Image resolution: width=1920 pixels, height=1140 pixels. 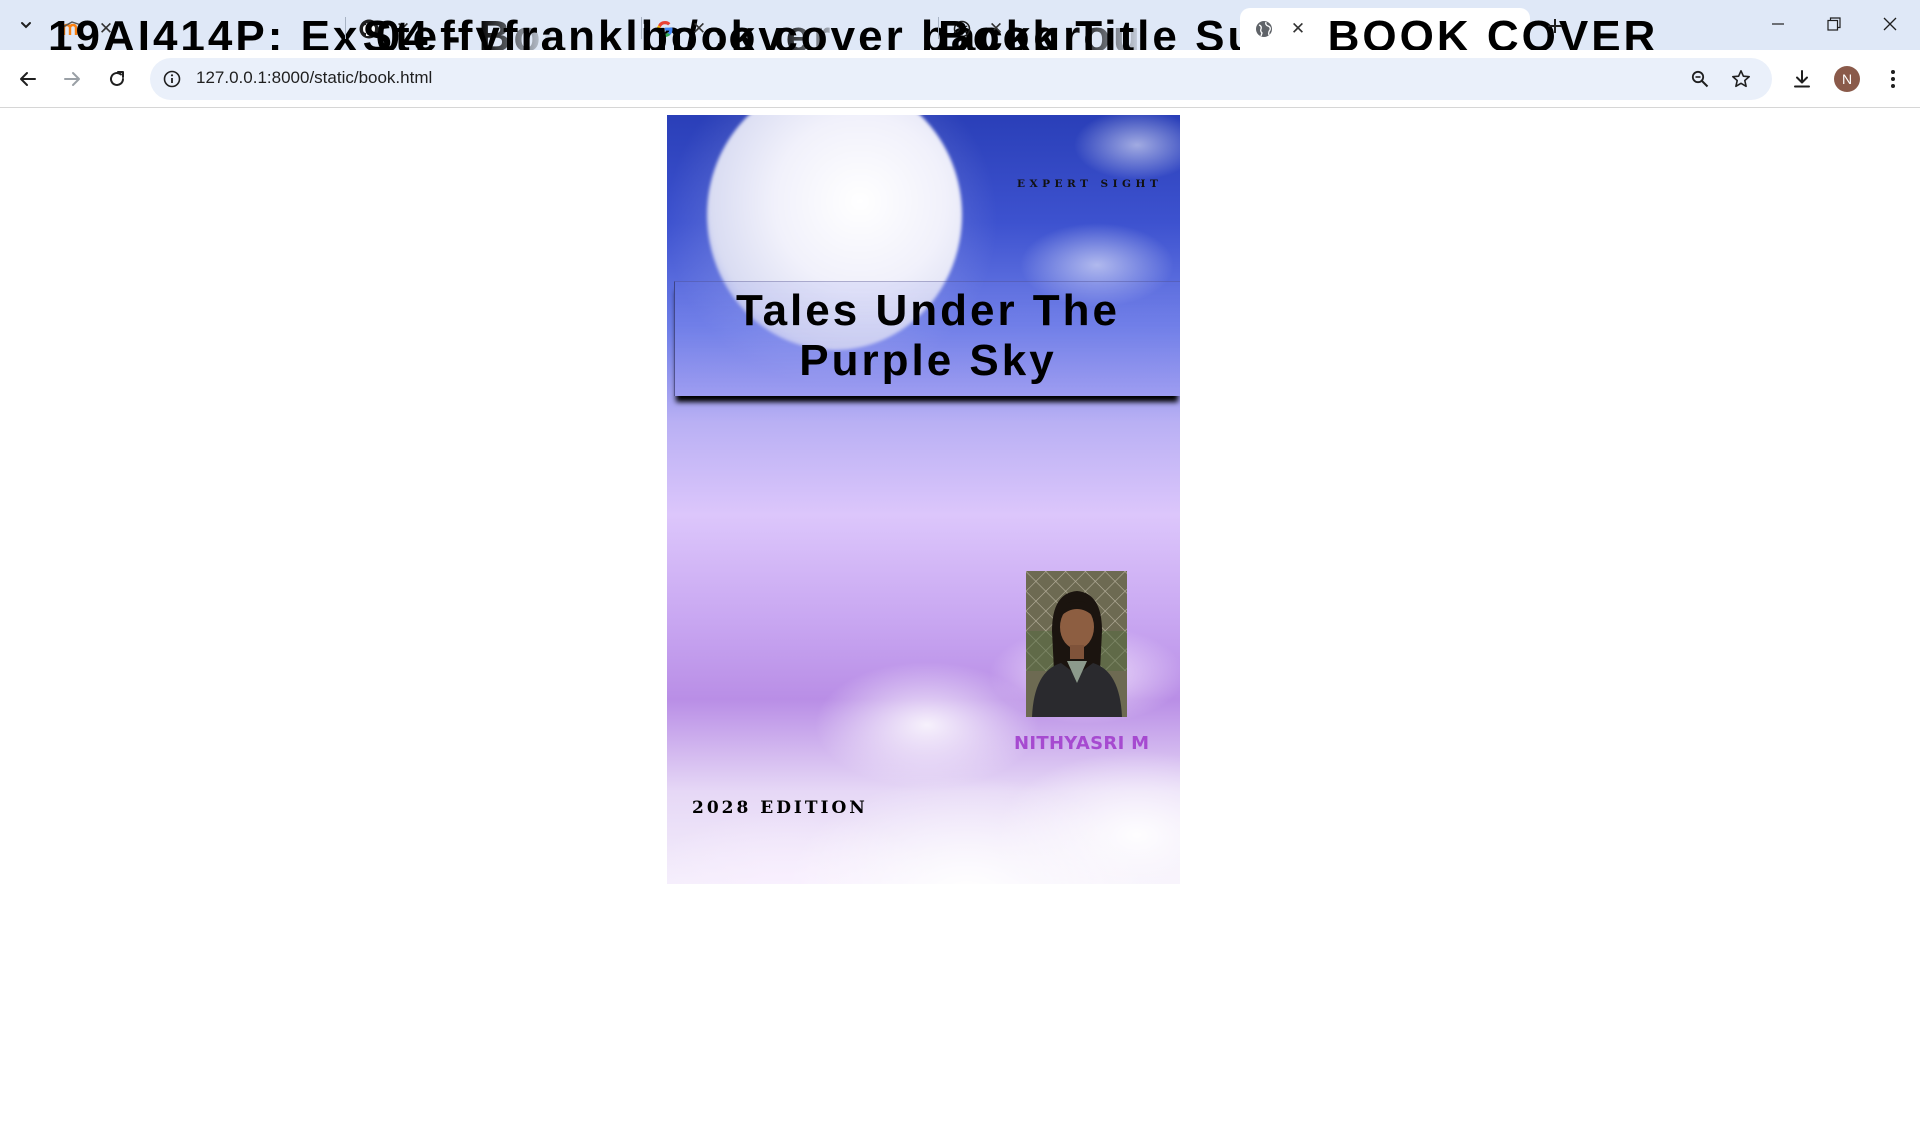 I want to click on avatar: N, so click(x=1847, y=79).